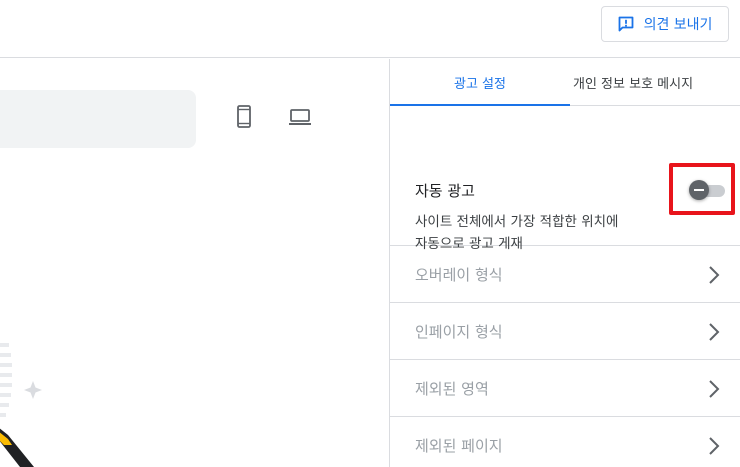  I want to click on section-in-page-formats: 인페이지 형식, so click(565, 331).